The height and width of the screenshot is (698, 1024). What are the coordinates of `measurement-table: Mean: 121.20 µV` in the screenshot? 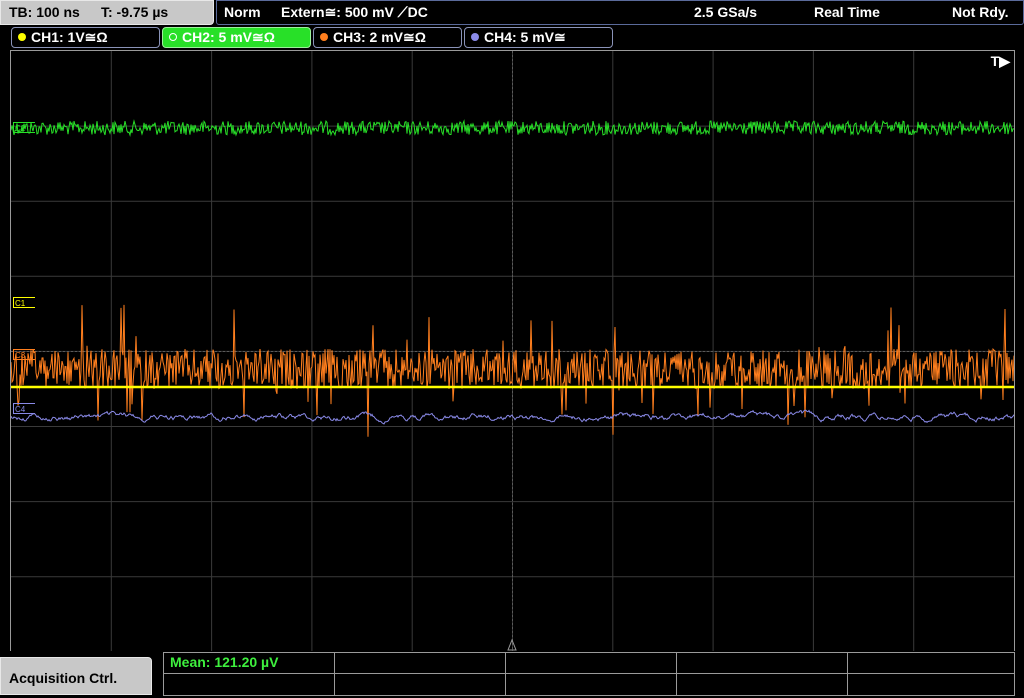 It's located at (589, 674).